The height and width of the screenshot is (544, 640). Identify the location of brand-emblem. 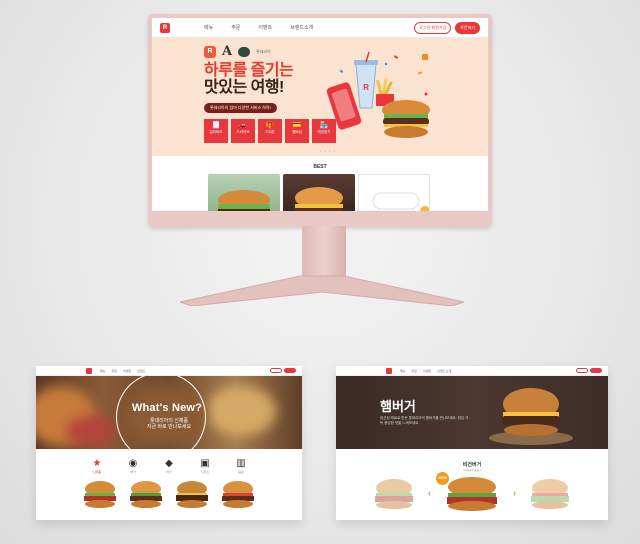
(244, 51).